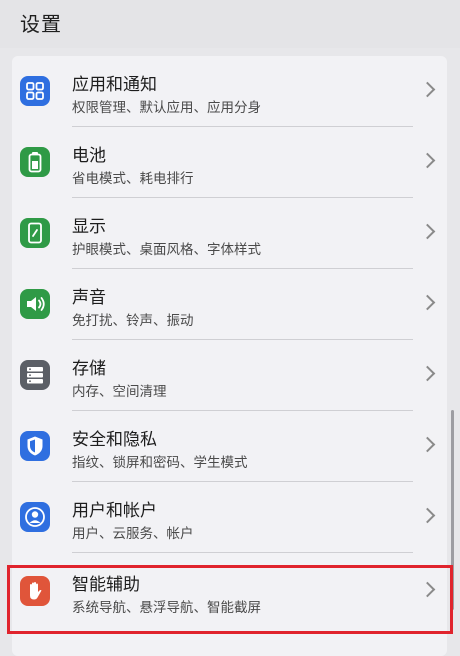 The image size is (460, 656). Describe the element at coordinates (166, 608) in the screenshot. I see `settings-item-subtitle: 系统导航、悬浮导航、智能截屏` at that location.